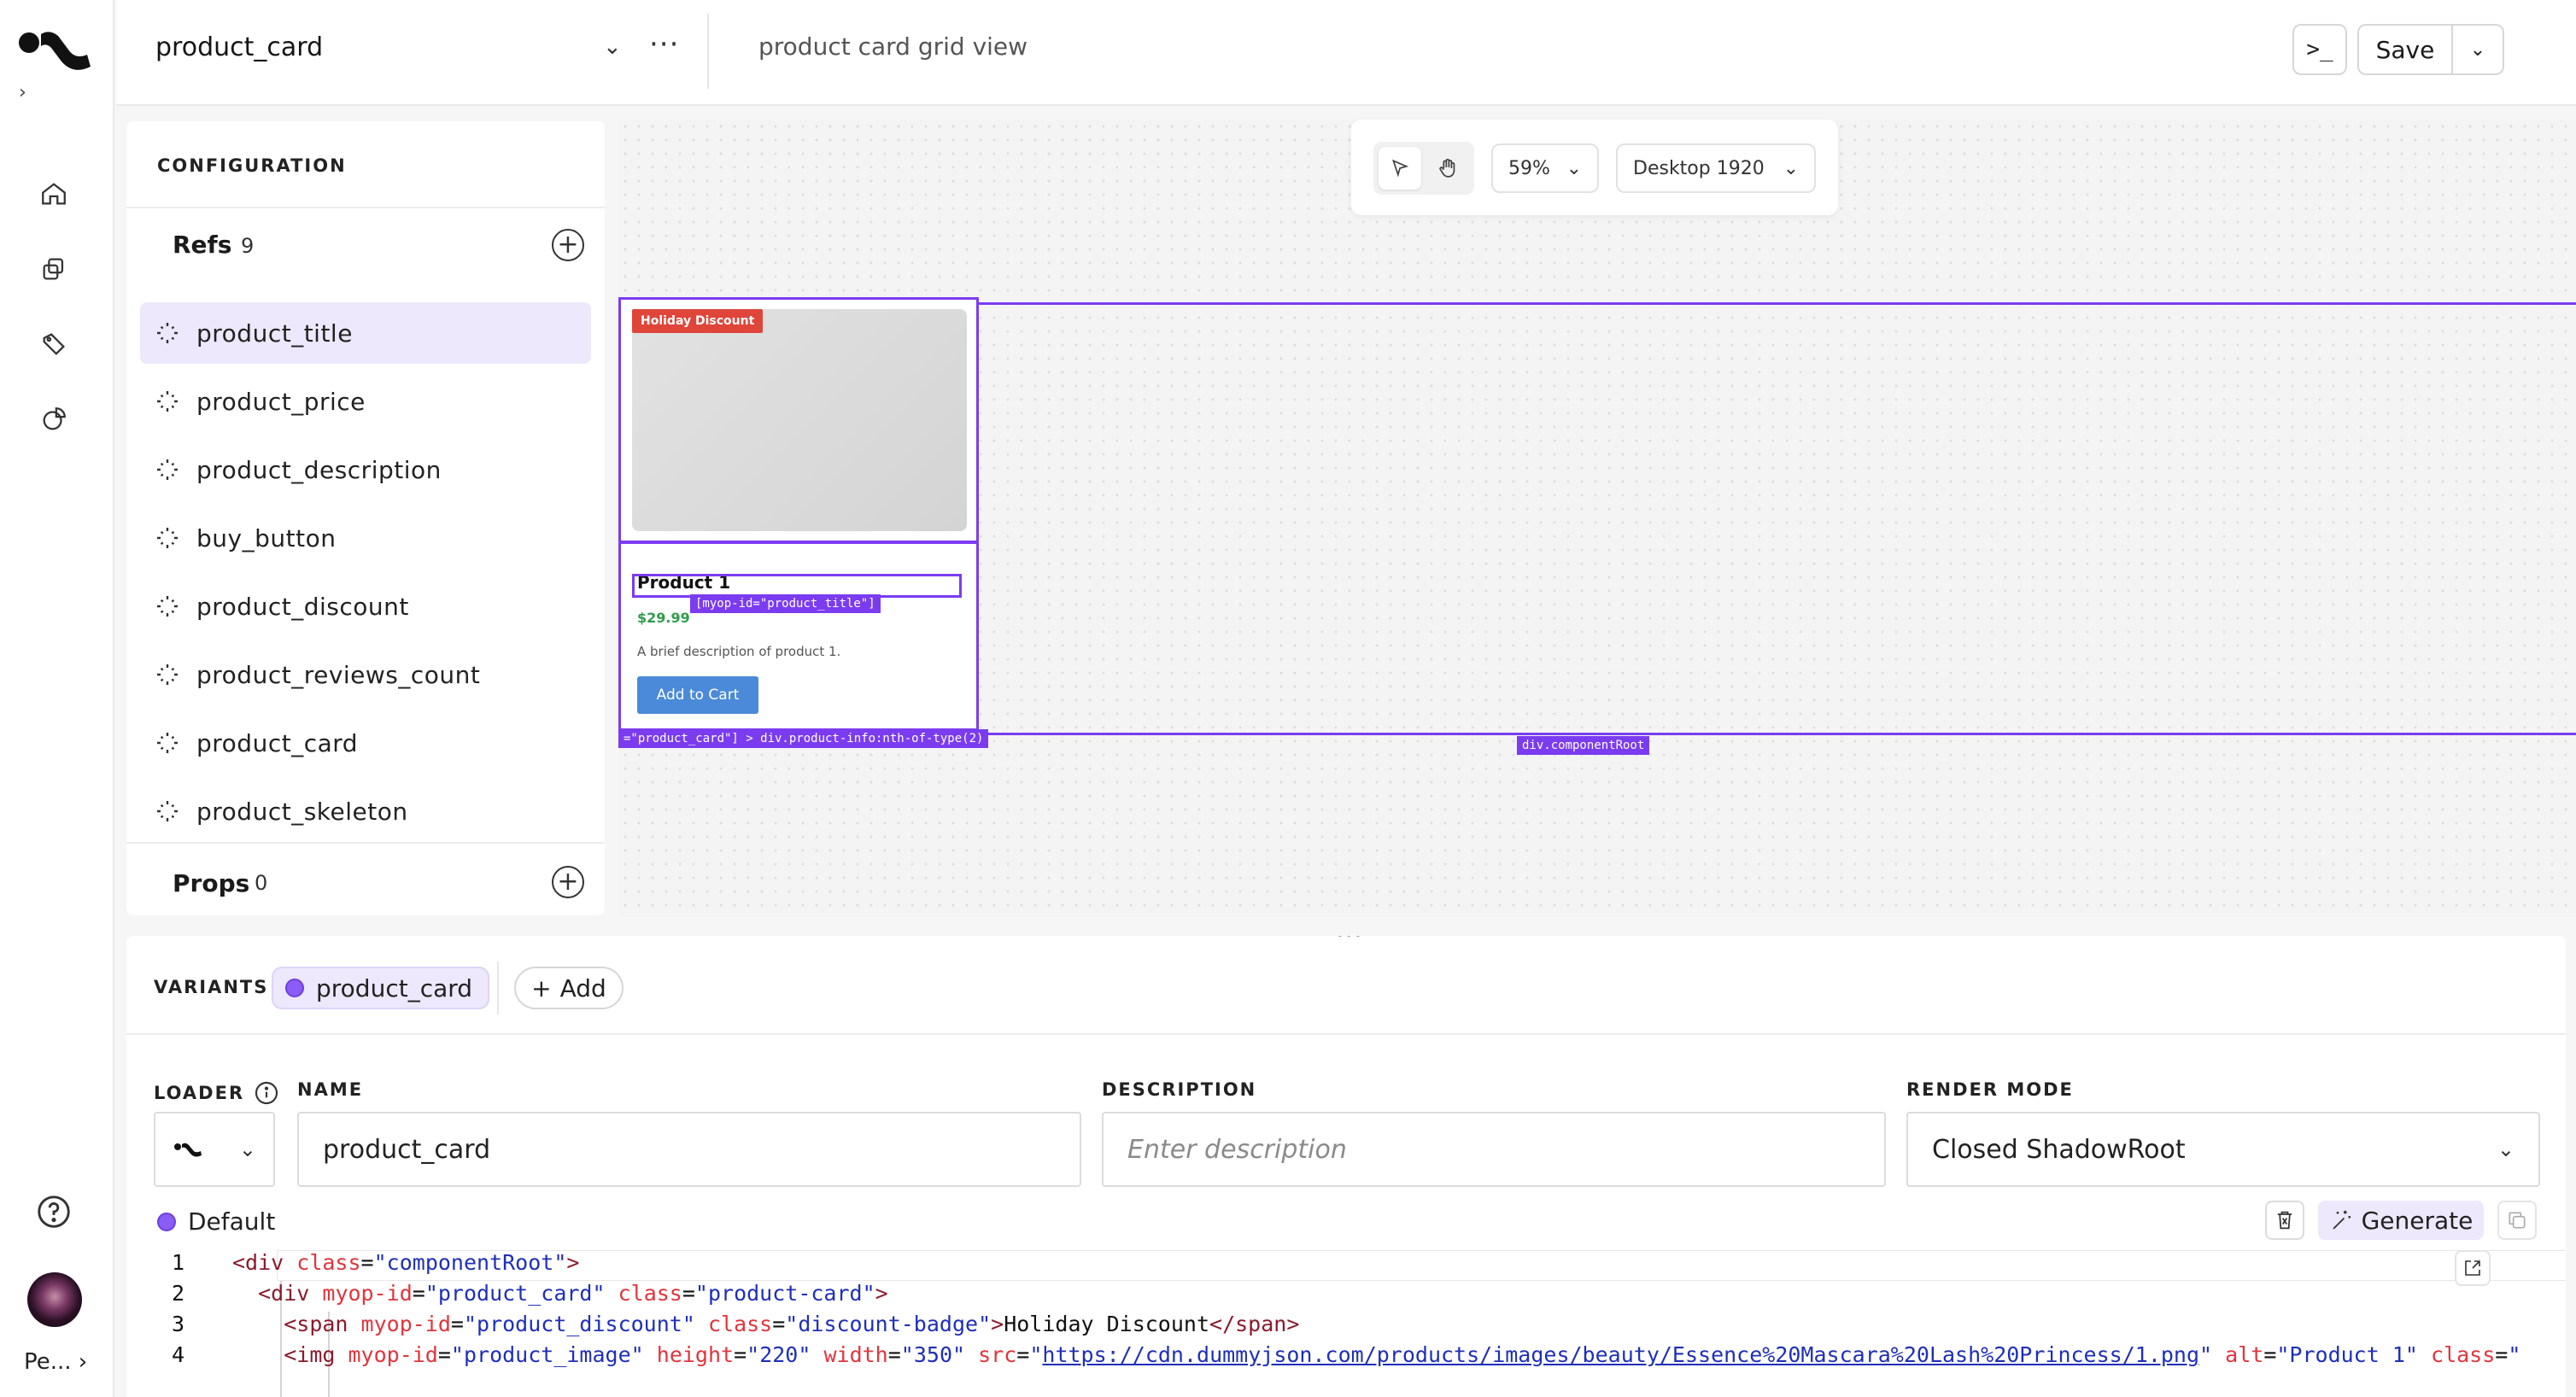  What do you see at coordinates (274, 333) in the screenshot?
I see `ref-item-label: product_title` at bounding box center [274, 333].